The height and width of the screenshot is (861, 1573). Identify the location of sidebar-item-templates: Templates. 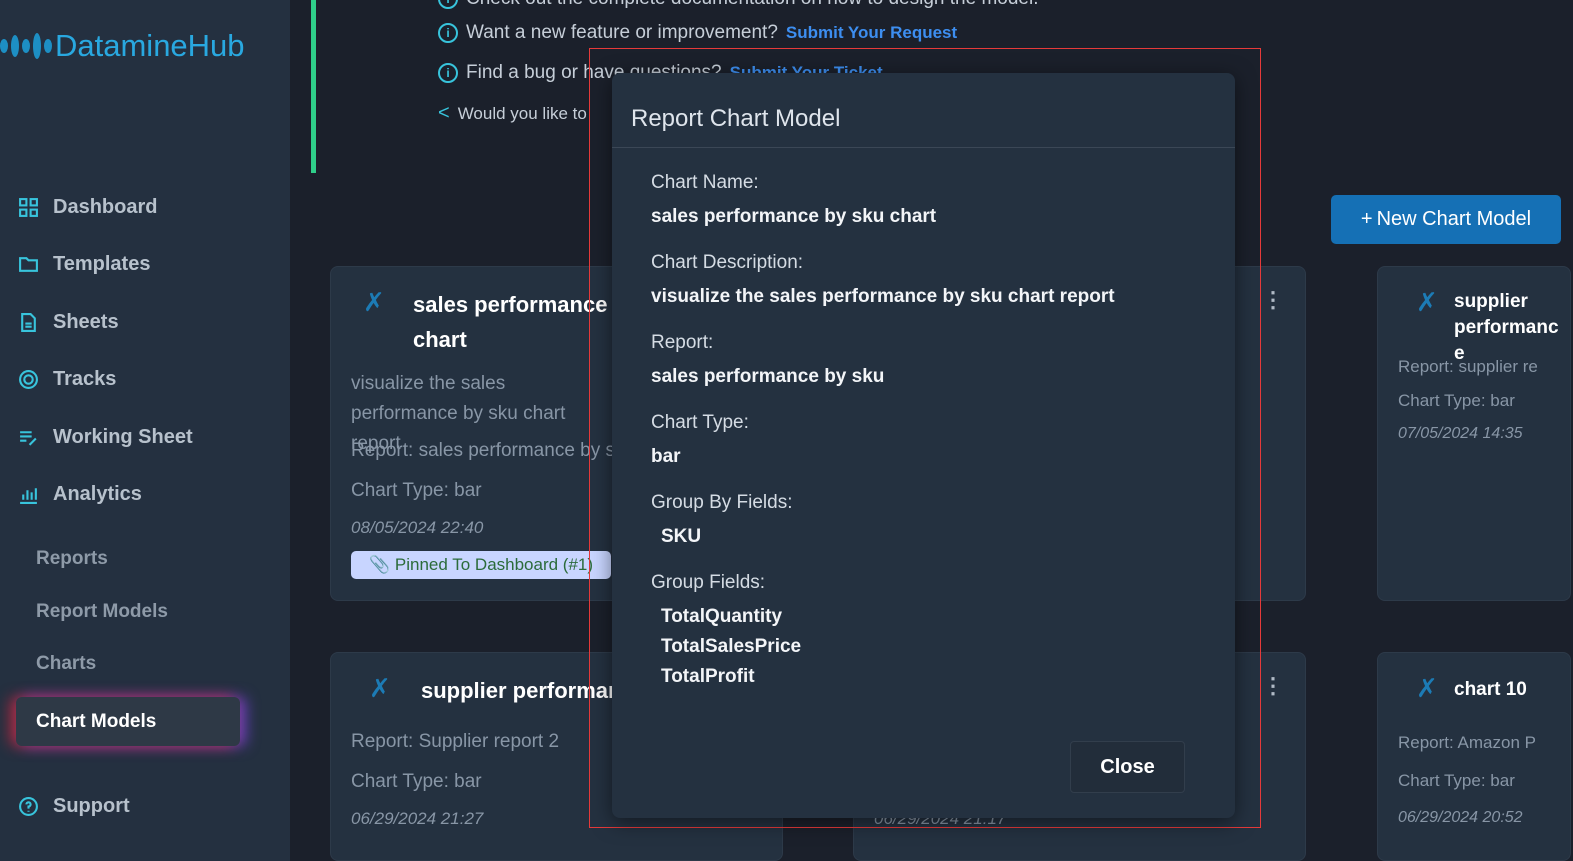
(84, 264).